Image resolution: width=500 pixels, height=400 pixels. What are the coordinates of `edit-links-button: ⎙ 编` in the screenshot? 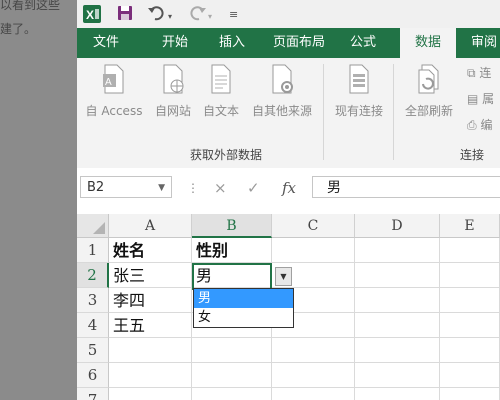 It's located at (479, 124).